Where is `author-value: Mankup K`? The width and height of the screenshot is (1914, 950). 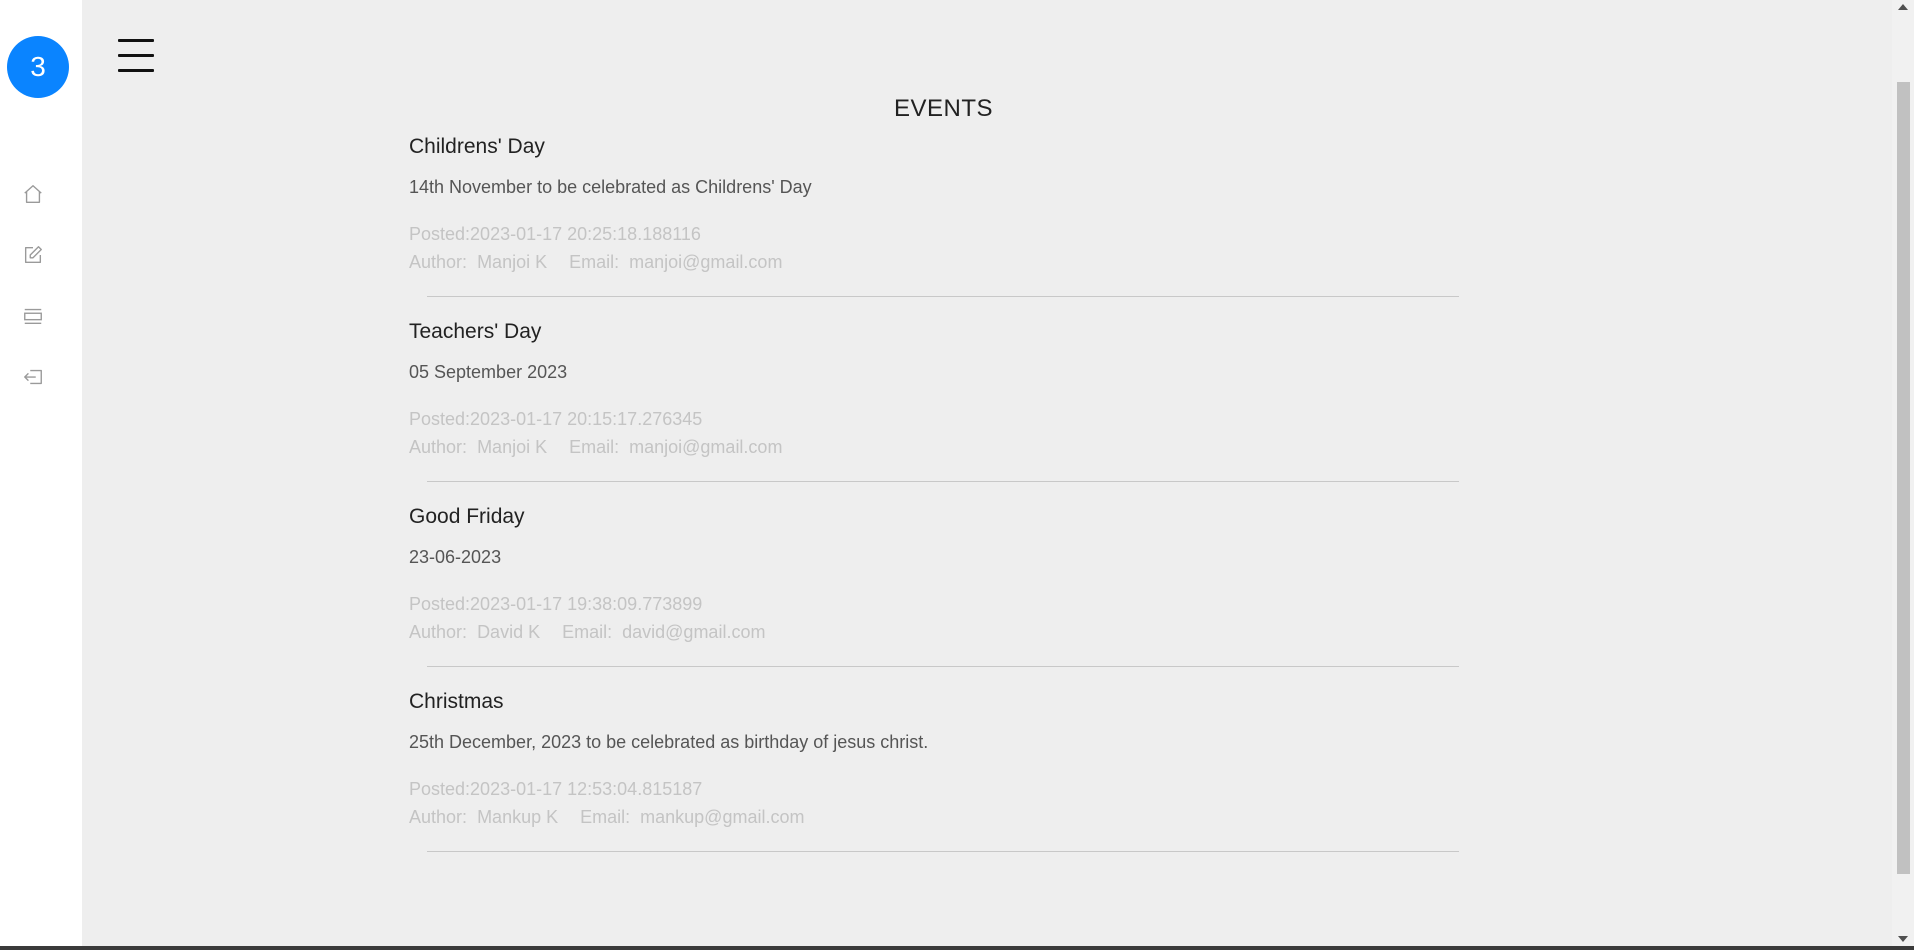
author-value: Mankup K is located at coordinates (518, 817).